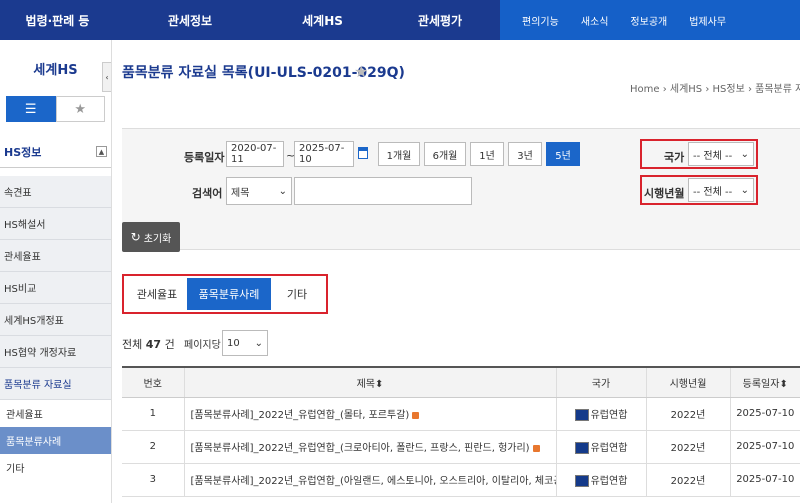  Describe the element at coordinates (255, 154) in the screenshot. I see `date-from-input: 2020-07-11` at that location.